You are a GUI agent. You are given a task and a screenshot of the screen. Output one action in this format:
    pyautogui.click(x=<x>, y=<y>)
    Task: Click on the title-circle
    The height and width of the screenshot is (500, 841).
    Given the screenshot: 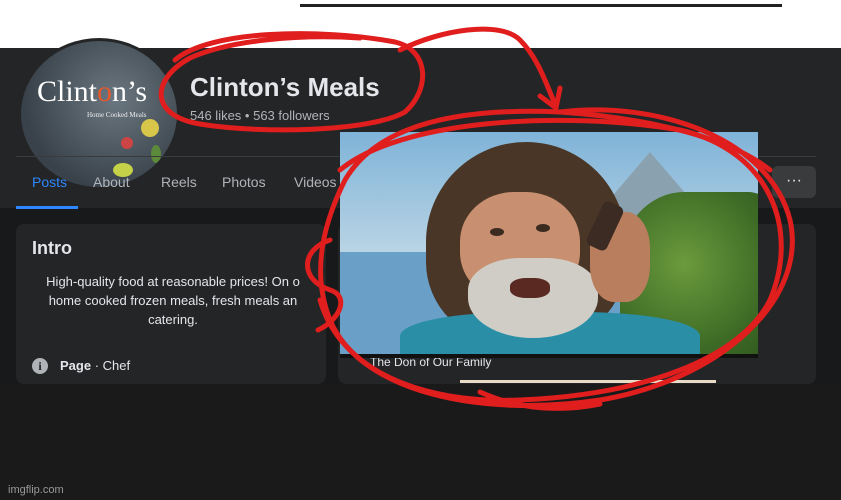 What is the action you would take?
    pyautogui.click(x=292, y=82)
    